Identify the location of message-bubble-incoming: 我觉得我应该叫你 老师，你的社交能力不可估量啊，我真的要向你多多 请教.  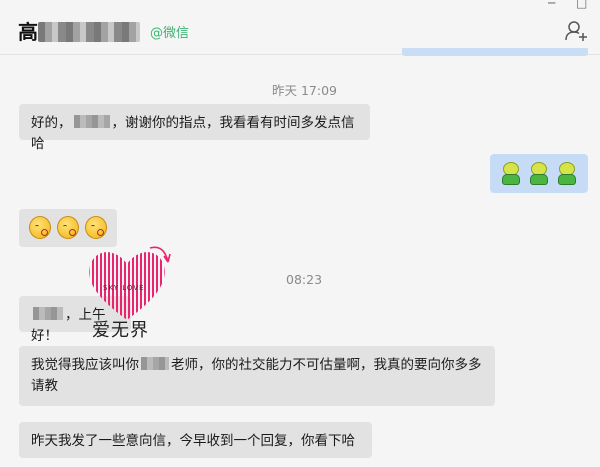
(257, 376).